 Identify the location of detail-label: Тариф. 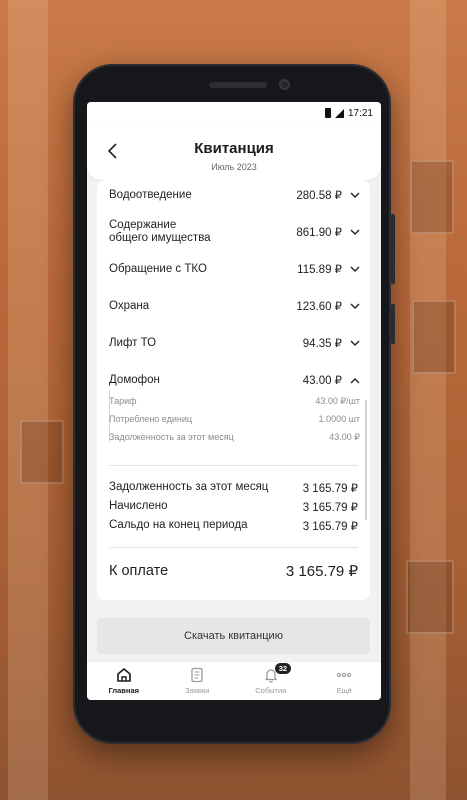
(123, 401).